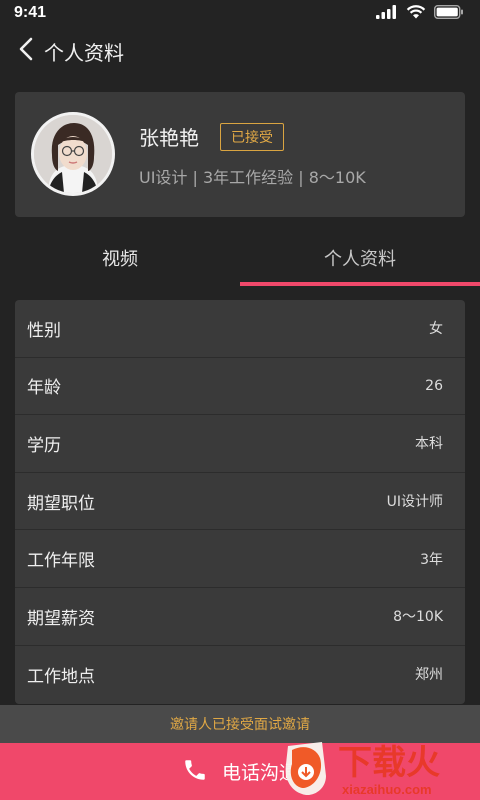  Describe the element at coordinates (389, 763) in the screenshot. I see `watermark-brand: 下载火` at that location.